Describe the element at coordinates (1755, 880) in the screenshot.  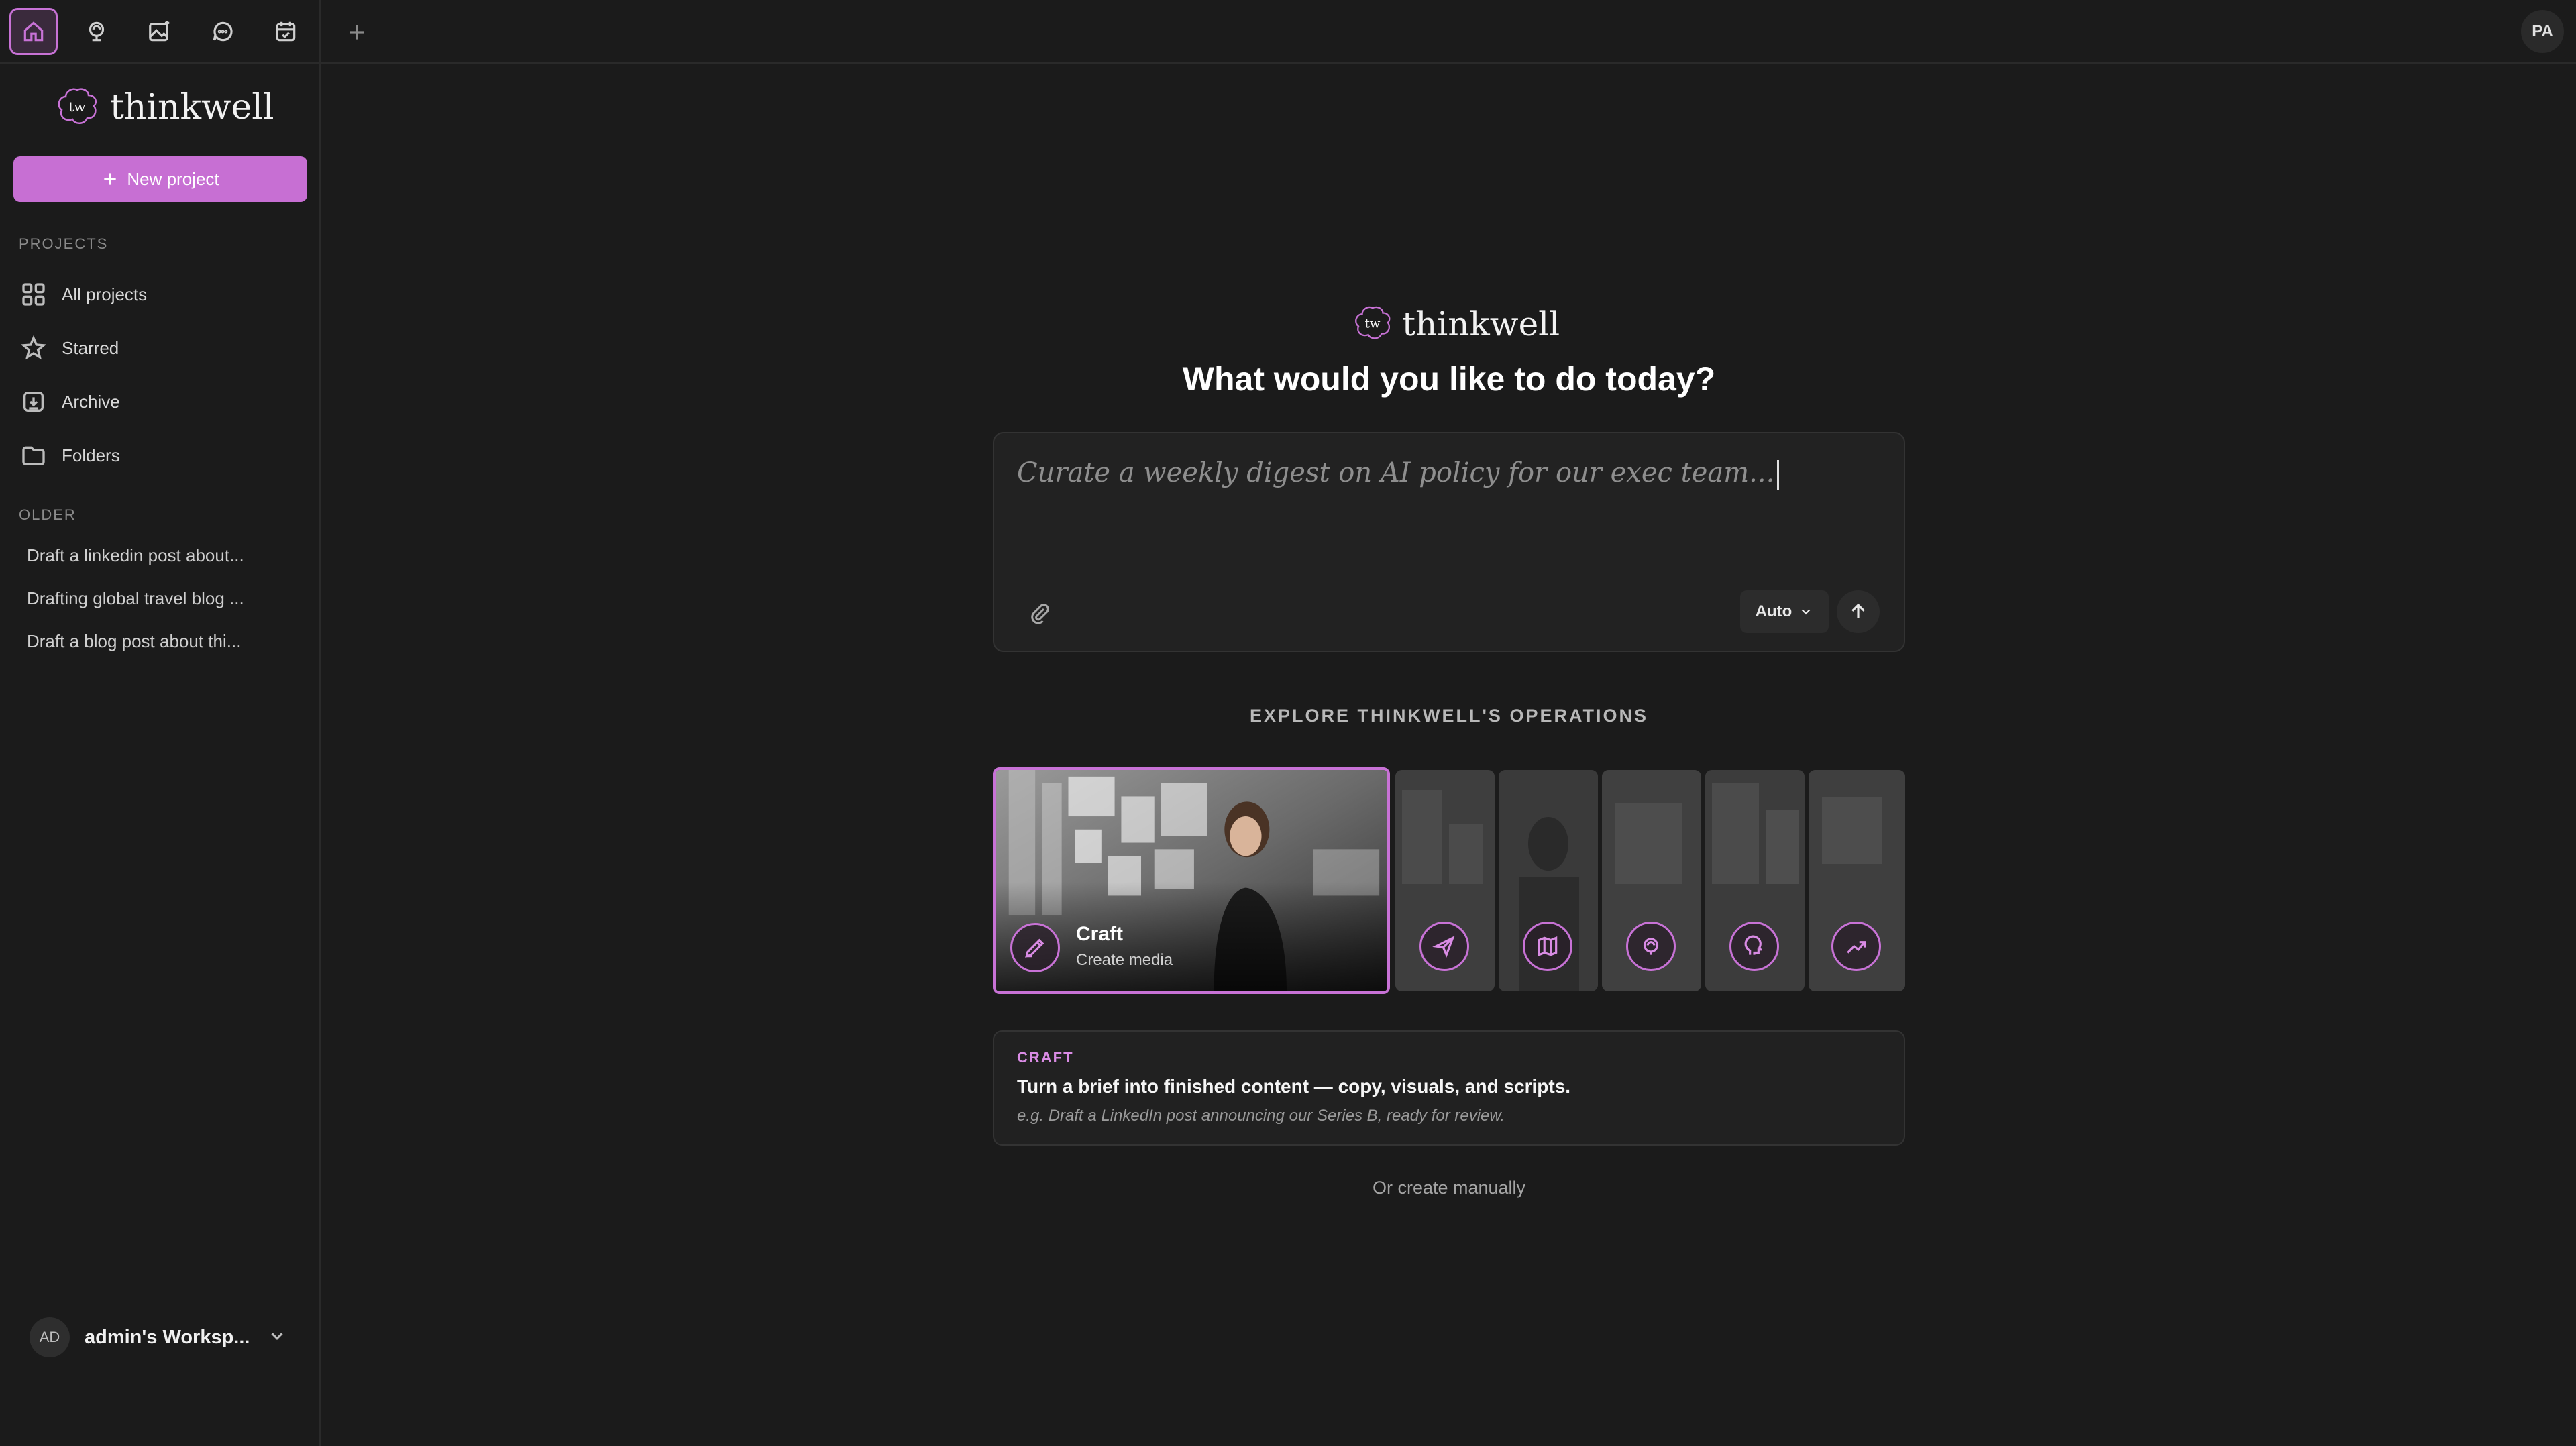
I see `operation-card-head` at that location.